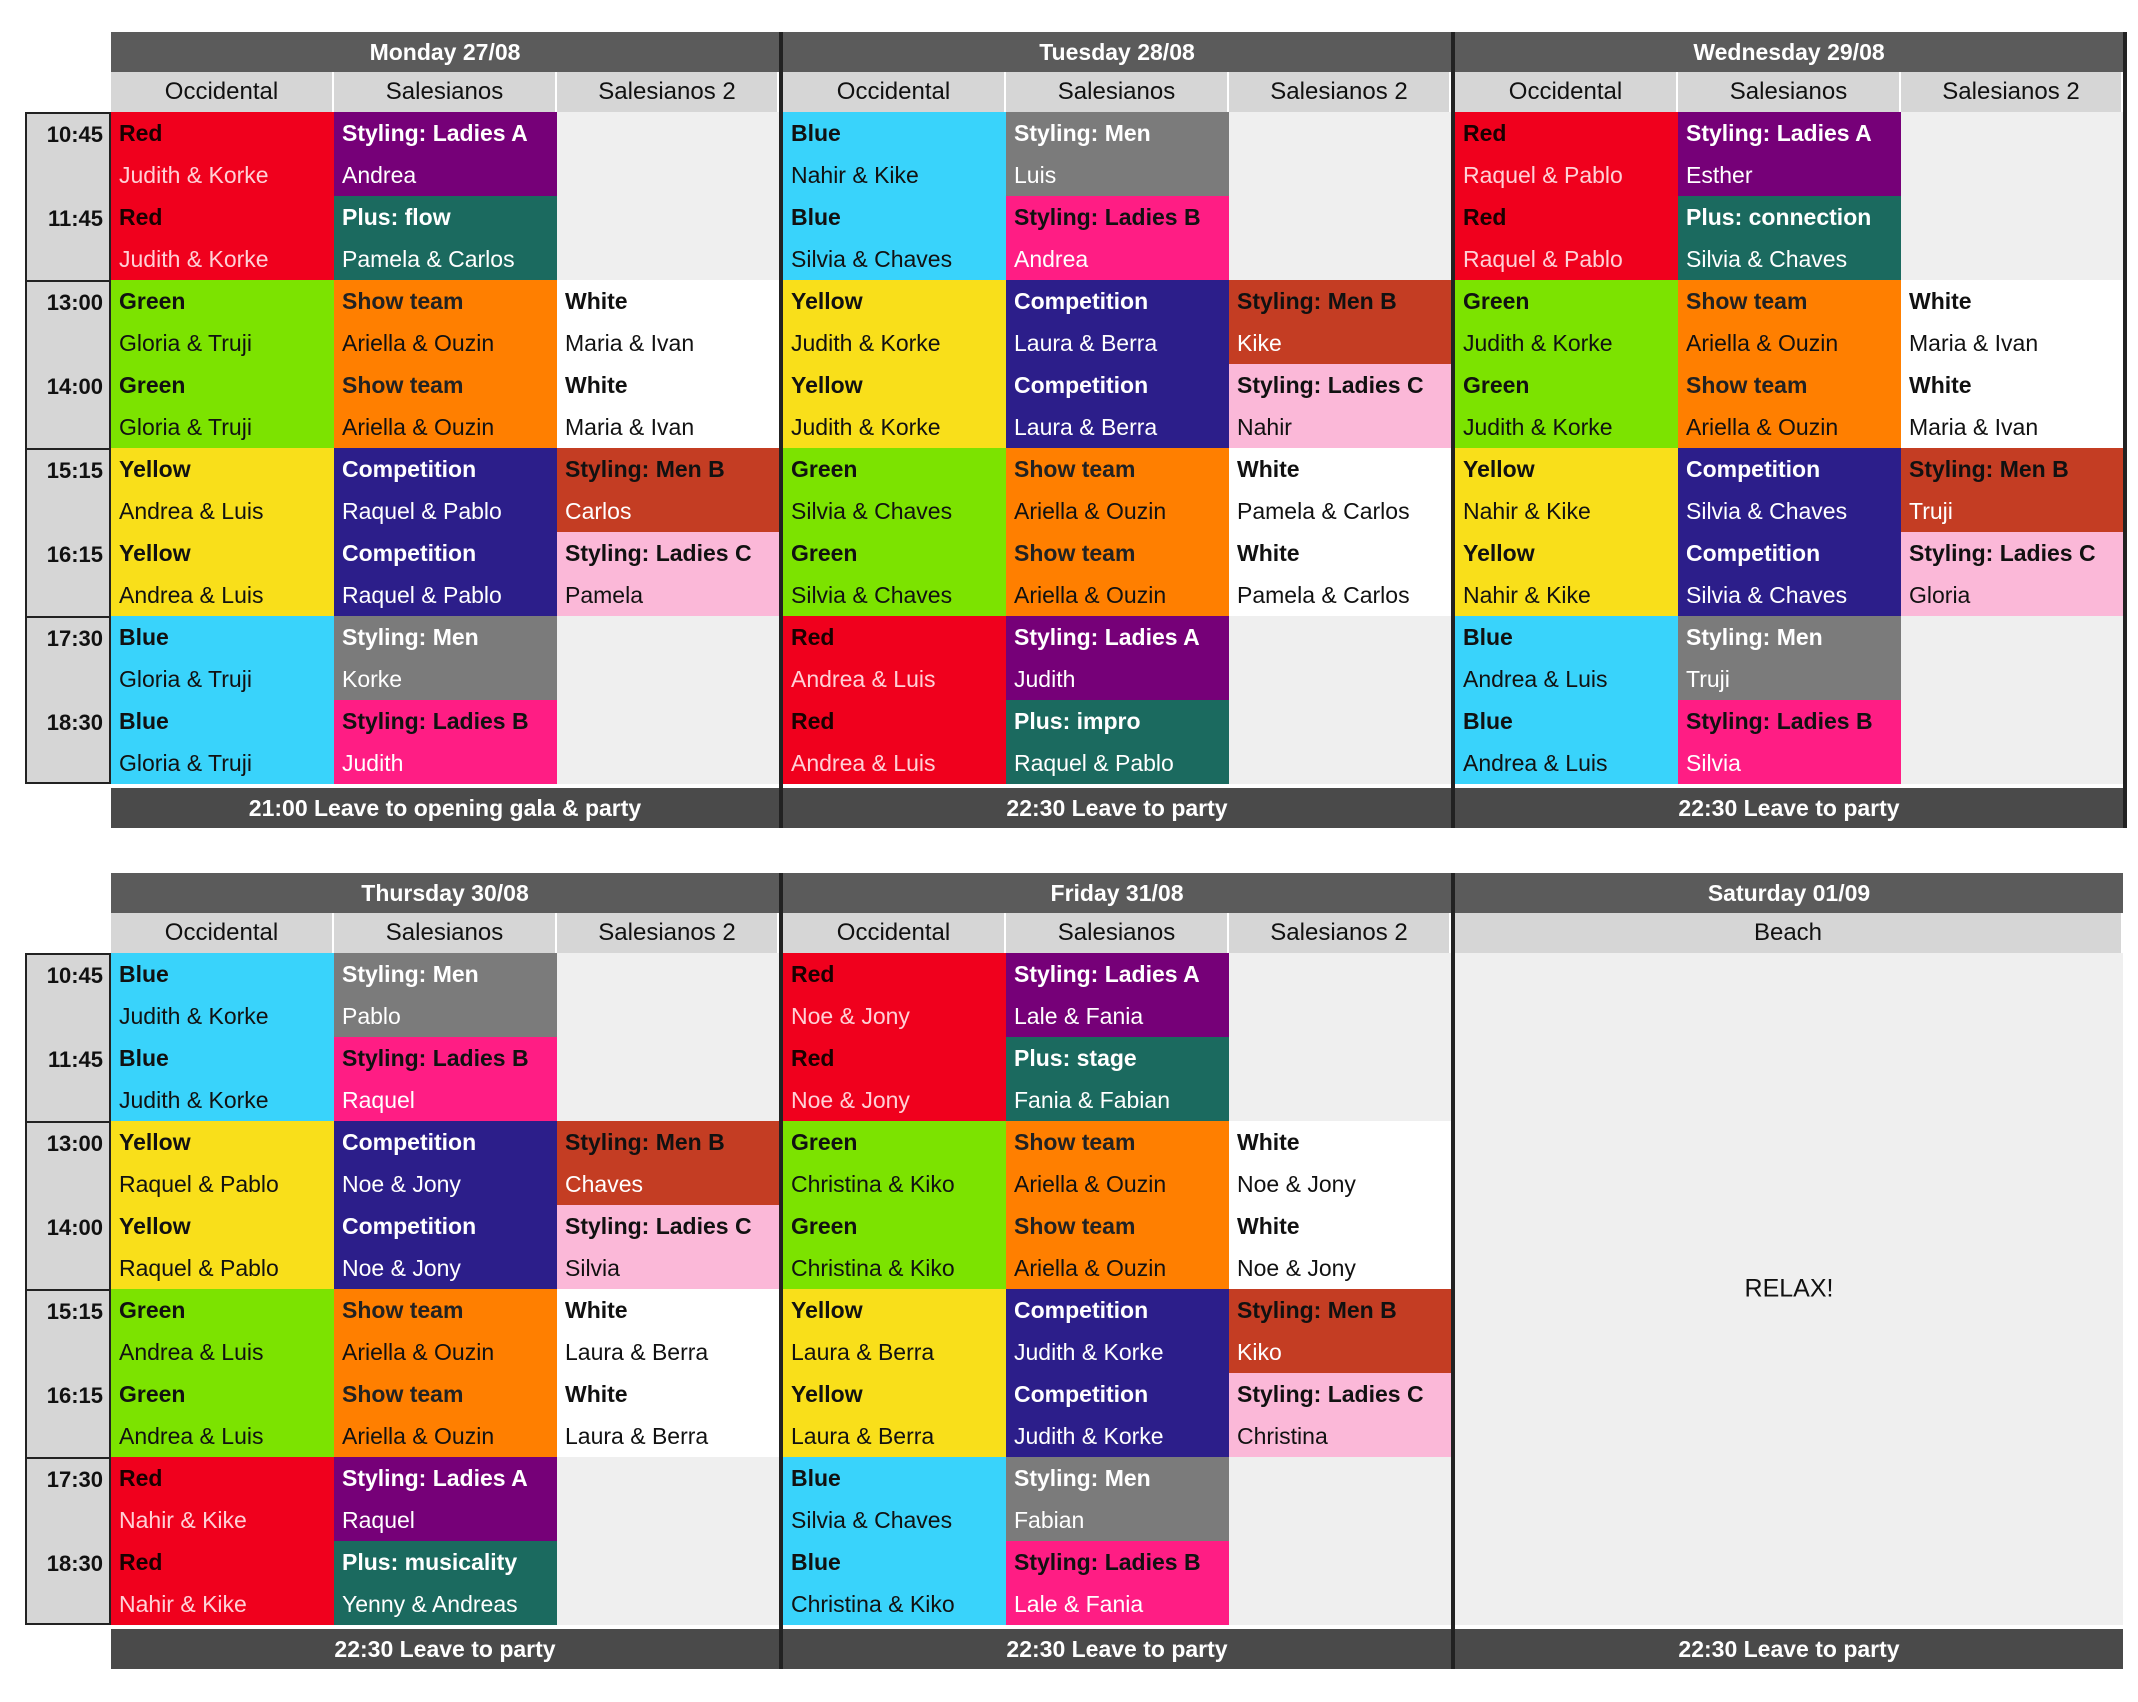 The image size is (2138, 1702). Describe the element at coordinates (222, 1163) in the screenshot. I see `class-cell: Yellow Raquel & Pablo` at that location.